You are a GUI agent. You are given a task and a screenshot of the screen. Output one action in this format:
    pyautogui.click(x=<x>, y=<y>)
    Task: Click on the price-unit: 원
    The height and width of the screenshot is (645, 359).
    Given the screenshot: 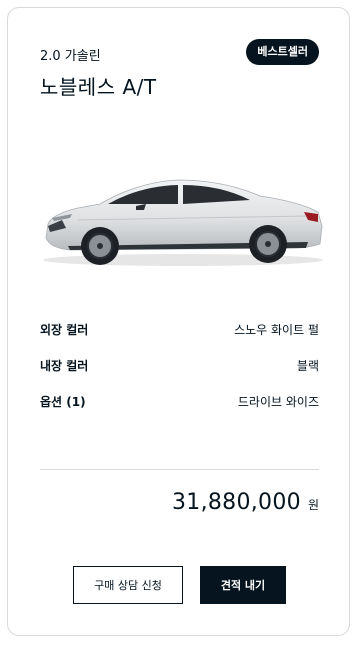 What is the action you would take?
    pyautogui.click(x=313, y=505)
    